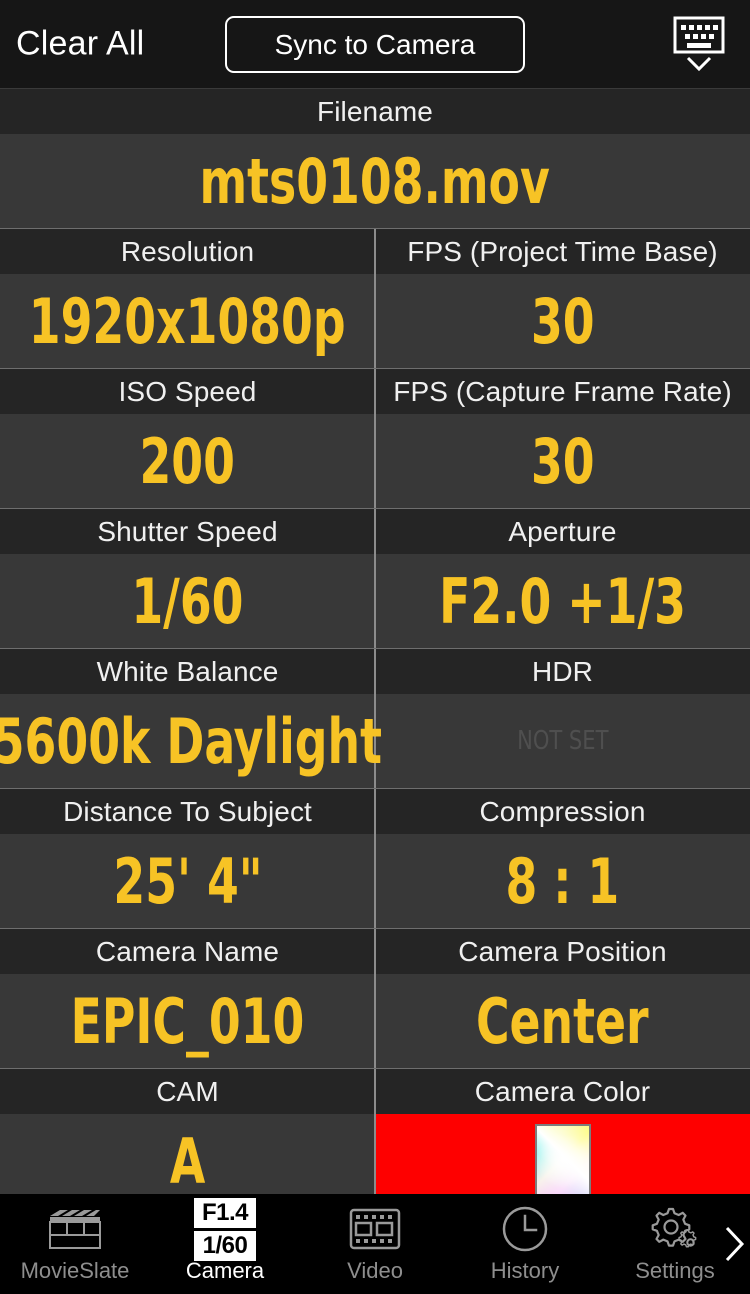 The height and width of the screenshot is (1294, 750). I want to click on value-camera-position: Center, so click(562, 1021).